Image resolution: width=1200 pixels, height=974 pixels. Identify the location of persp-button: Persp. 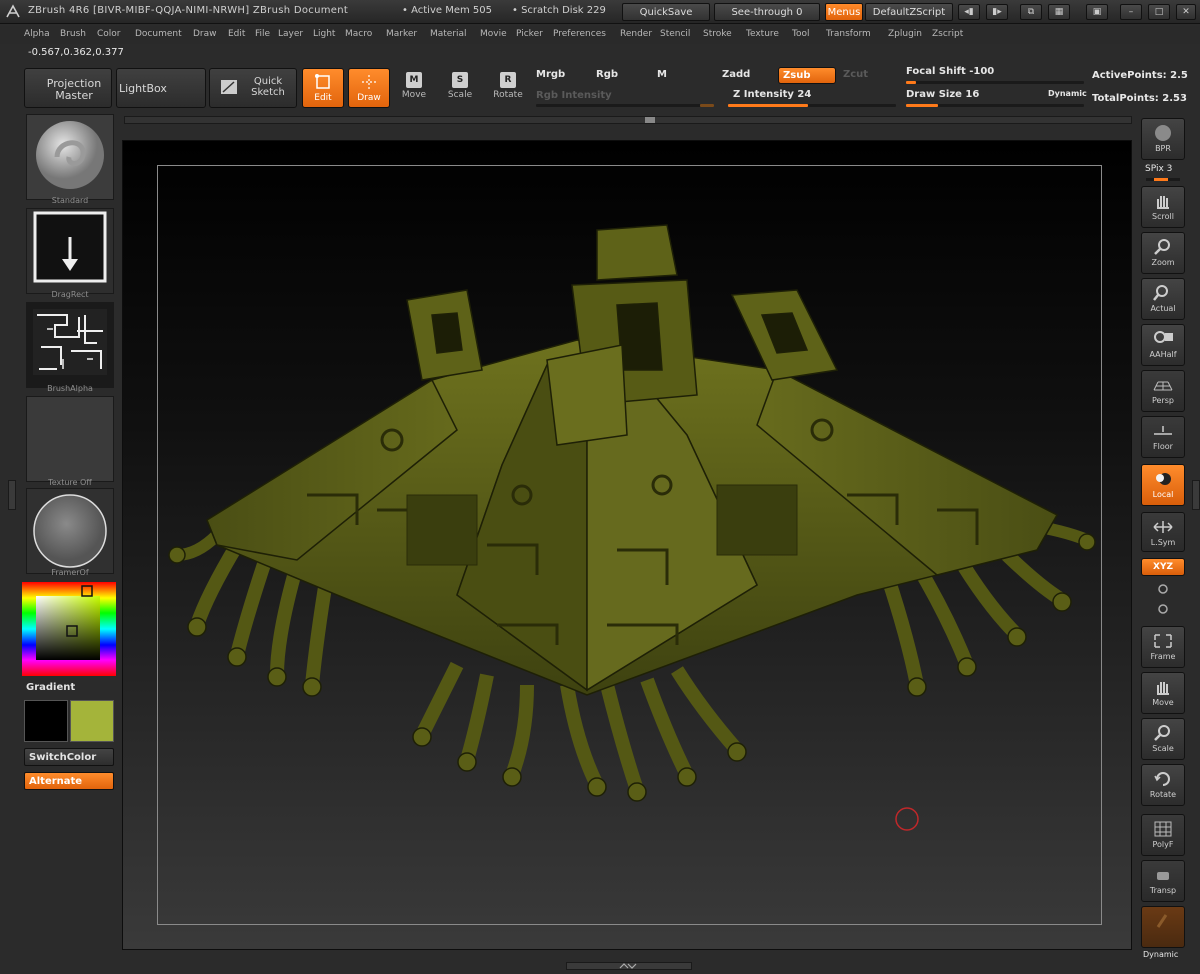
(1163, 391).